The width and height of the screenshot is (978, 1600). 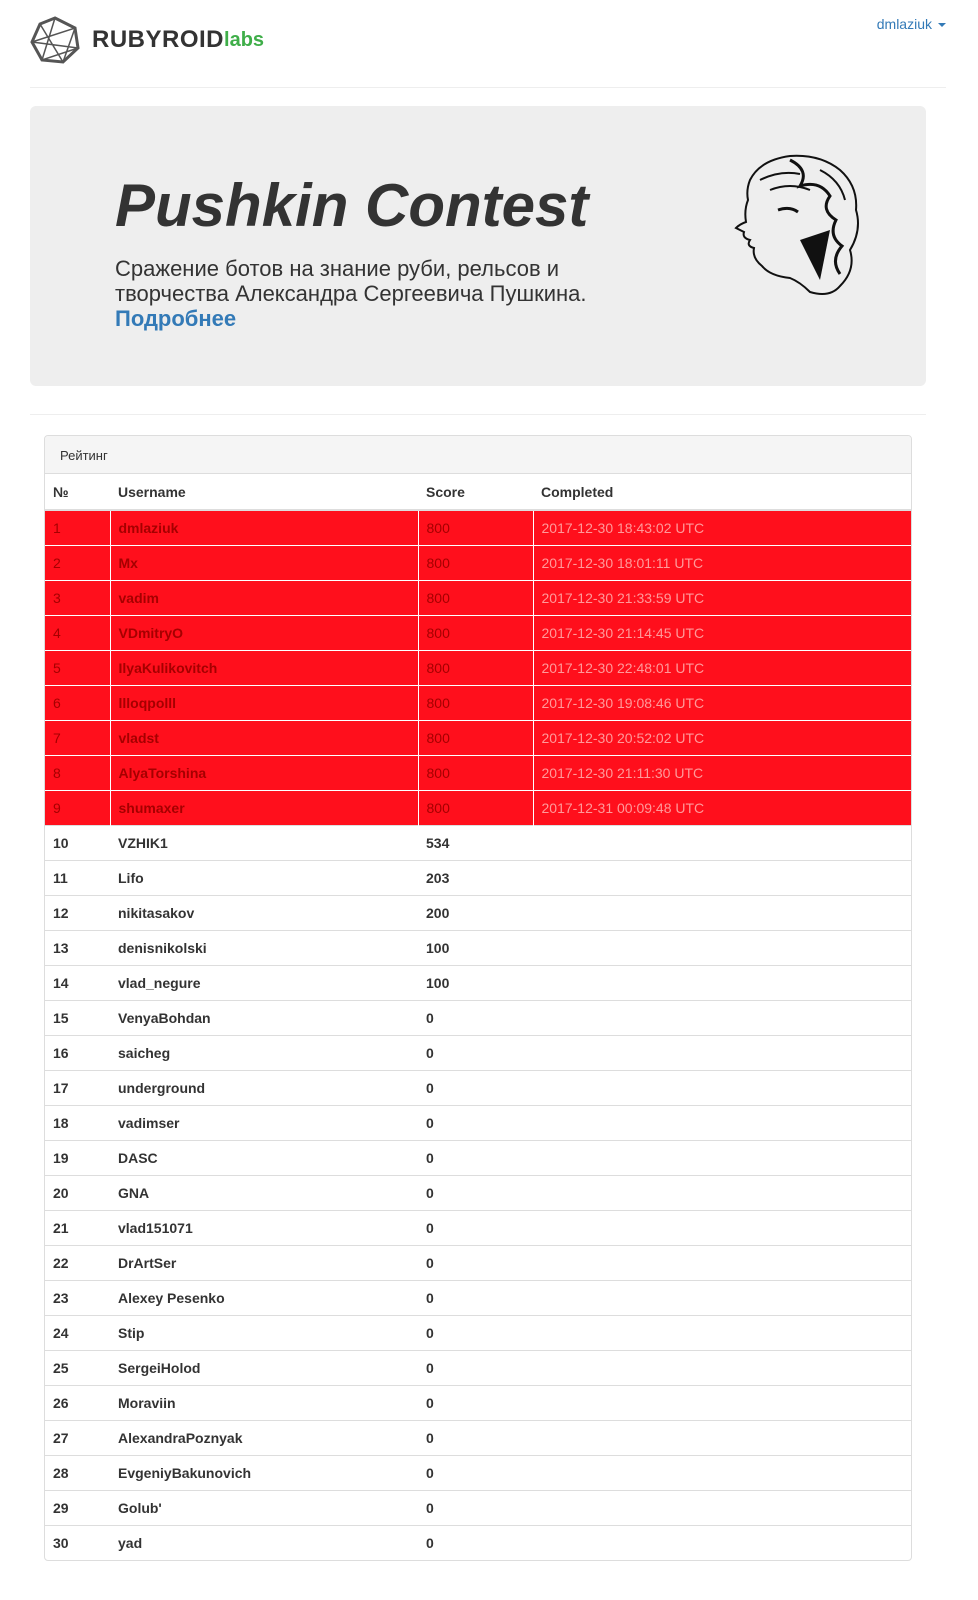 What do you see at coordinates (478, 632) in the screenshot?
I see `table-row: 4 VDmitryO 800 2017-12-30 21:14:45 UTC` at bounding box center [478, 632].